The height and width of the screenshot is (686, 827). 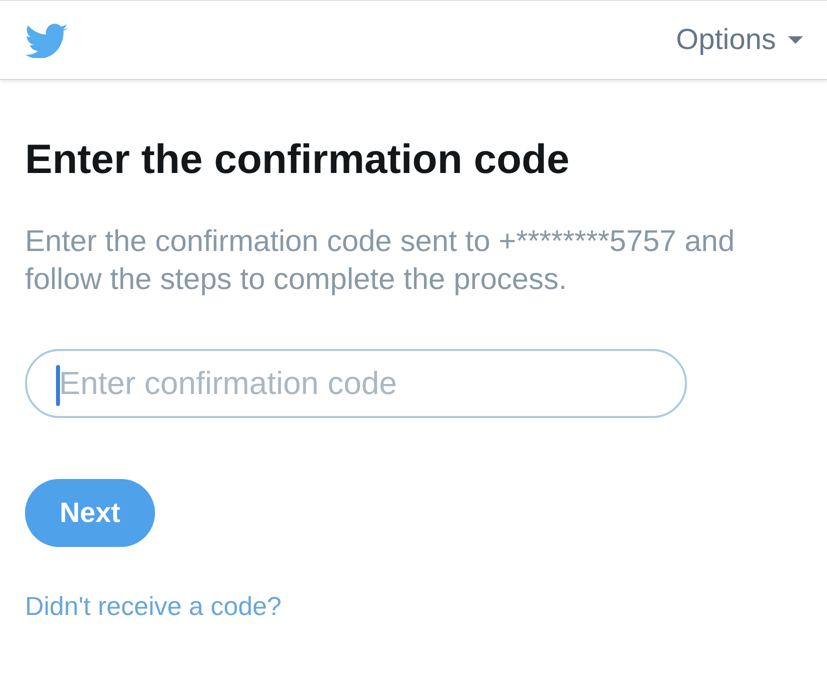 I want to click on didnt-receive-code-link: Didn't receive a code?, so click(x=153, y=606).